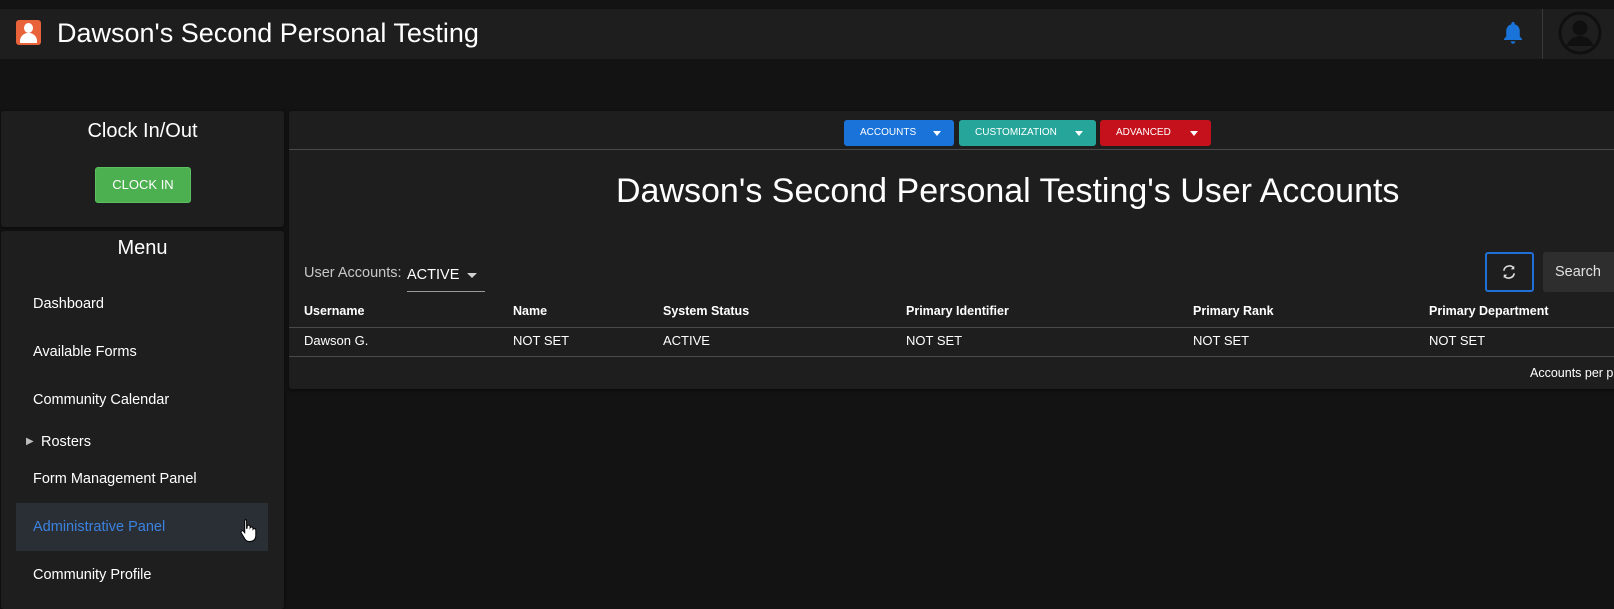  Describe the element at coordinates (334, 311) in the screenshot. I see `column-header-username: Username` at that location.